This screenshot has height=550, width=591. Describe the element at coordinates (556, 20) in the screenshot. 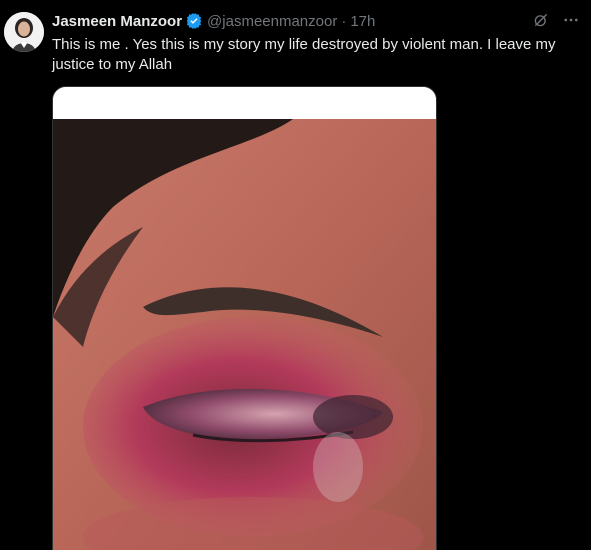

I see `tweet-actions` at that location.